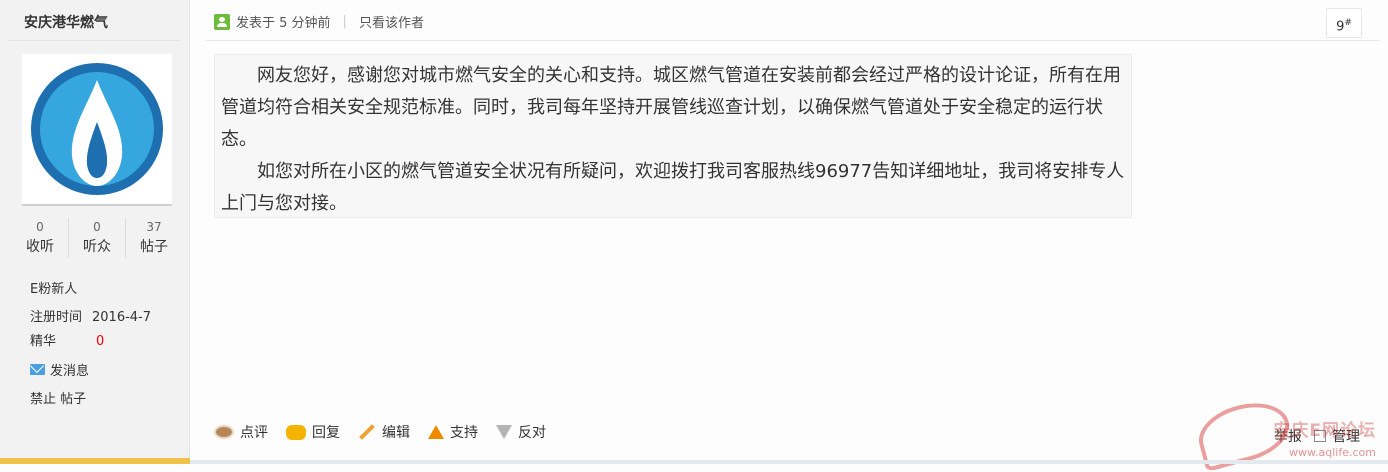  What do you see at coordinates (66, 22) in the screenshot?
I see `author-name: 安庆港华燃气` at bounding box center [66, 22].